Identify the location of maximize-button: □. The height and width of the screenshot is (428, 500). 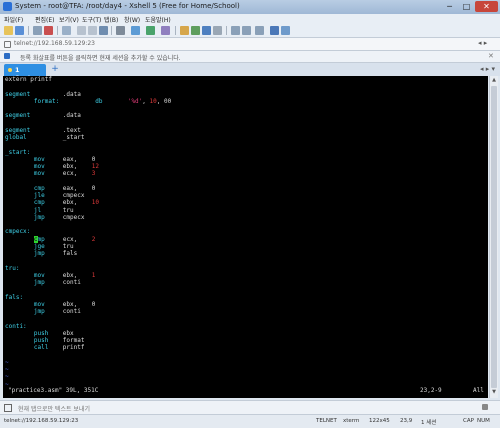
(466, 6).